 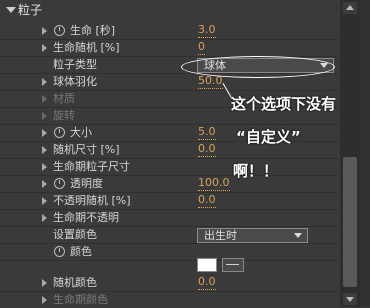 I want to click on panel-edge, so click(x=365, y=153).